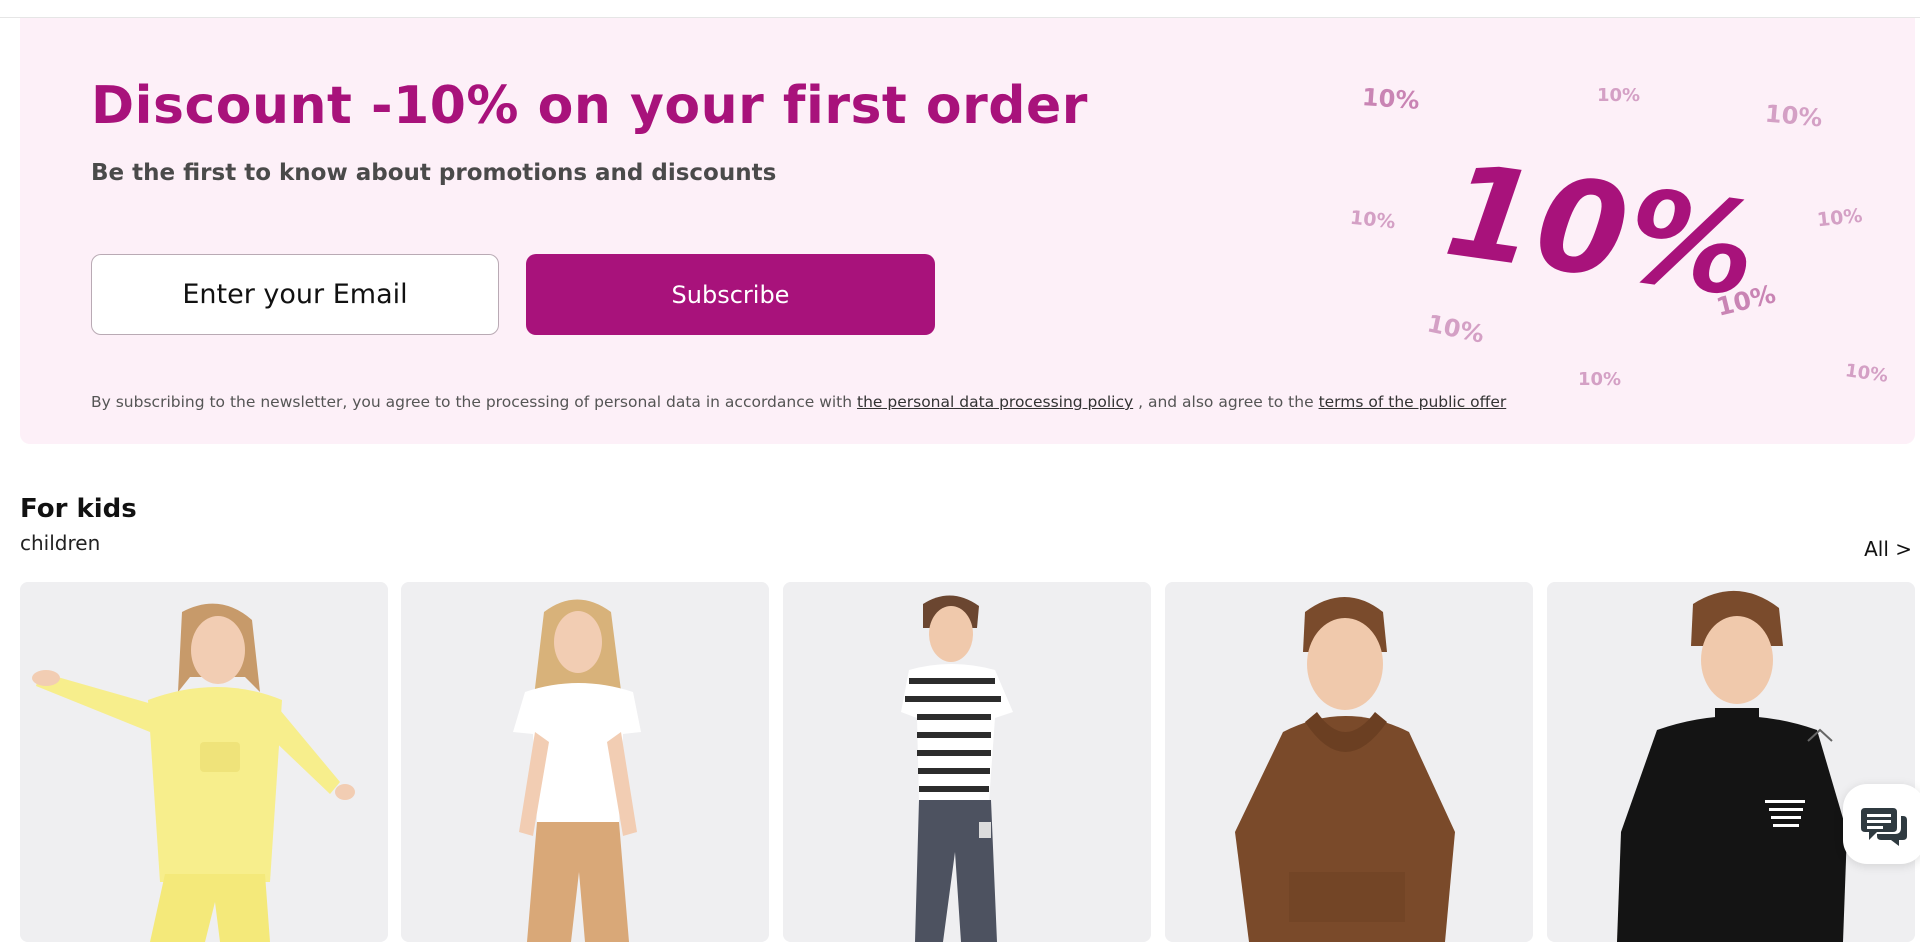  Describe the element at coordinates (1866, 373) in the screenshot. I see `discount-badge-9: 10%` at that location.